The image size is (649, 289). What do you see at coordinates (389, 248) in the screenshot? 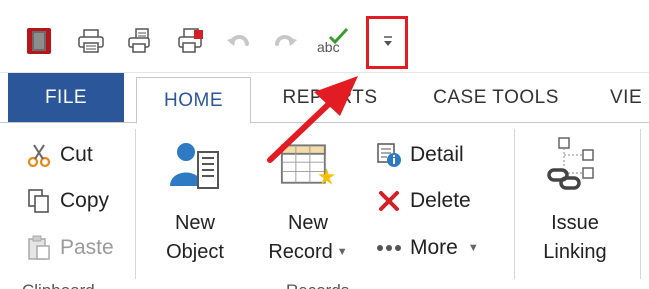
I see `more-dots-icon` at bounding box center [389, 248].